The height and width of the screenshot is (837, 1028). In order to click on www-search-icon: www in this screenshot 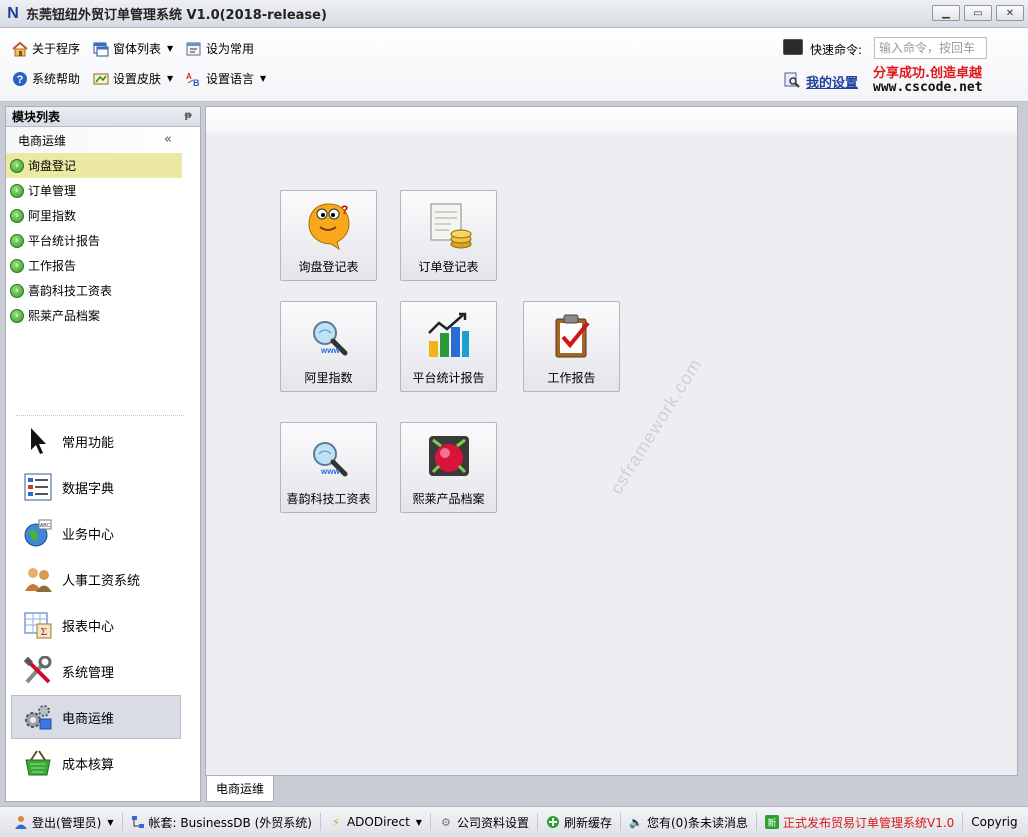, I will do `click(329, 336)`.